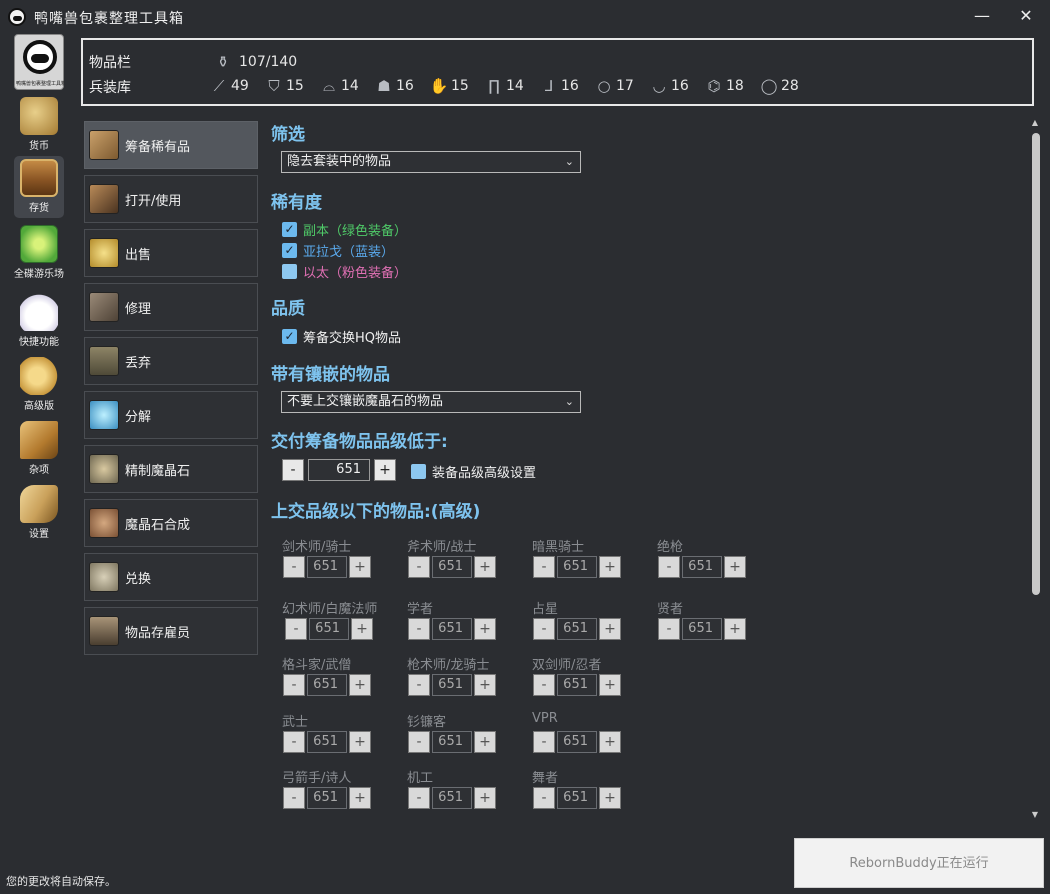 Image resolution: width=1050 pixels, height=894 pixels. What do you see at coordinates (919, 863) in the screenshot?
I see `run-status-button: RebornBuddy正在运行` at bounding box center [919, 863].